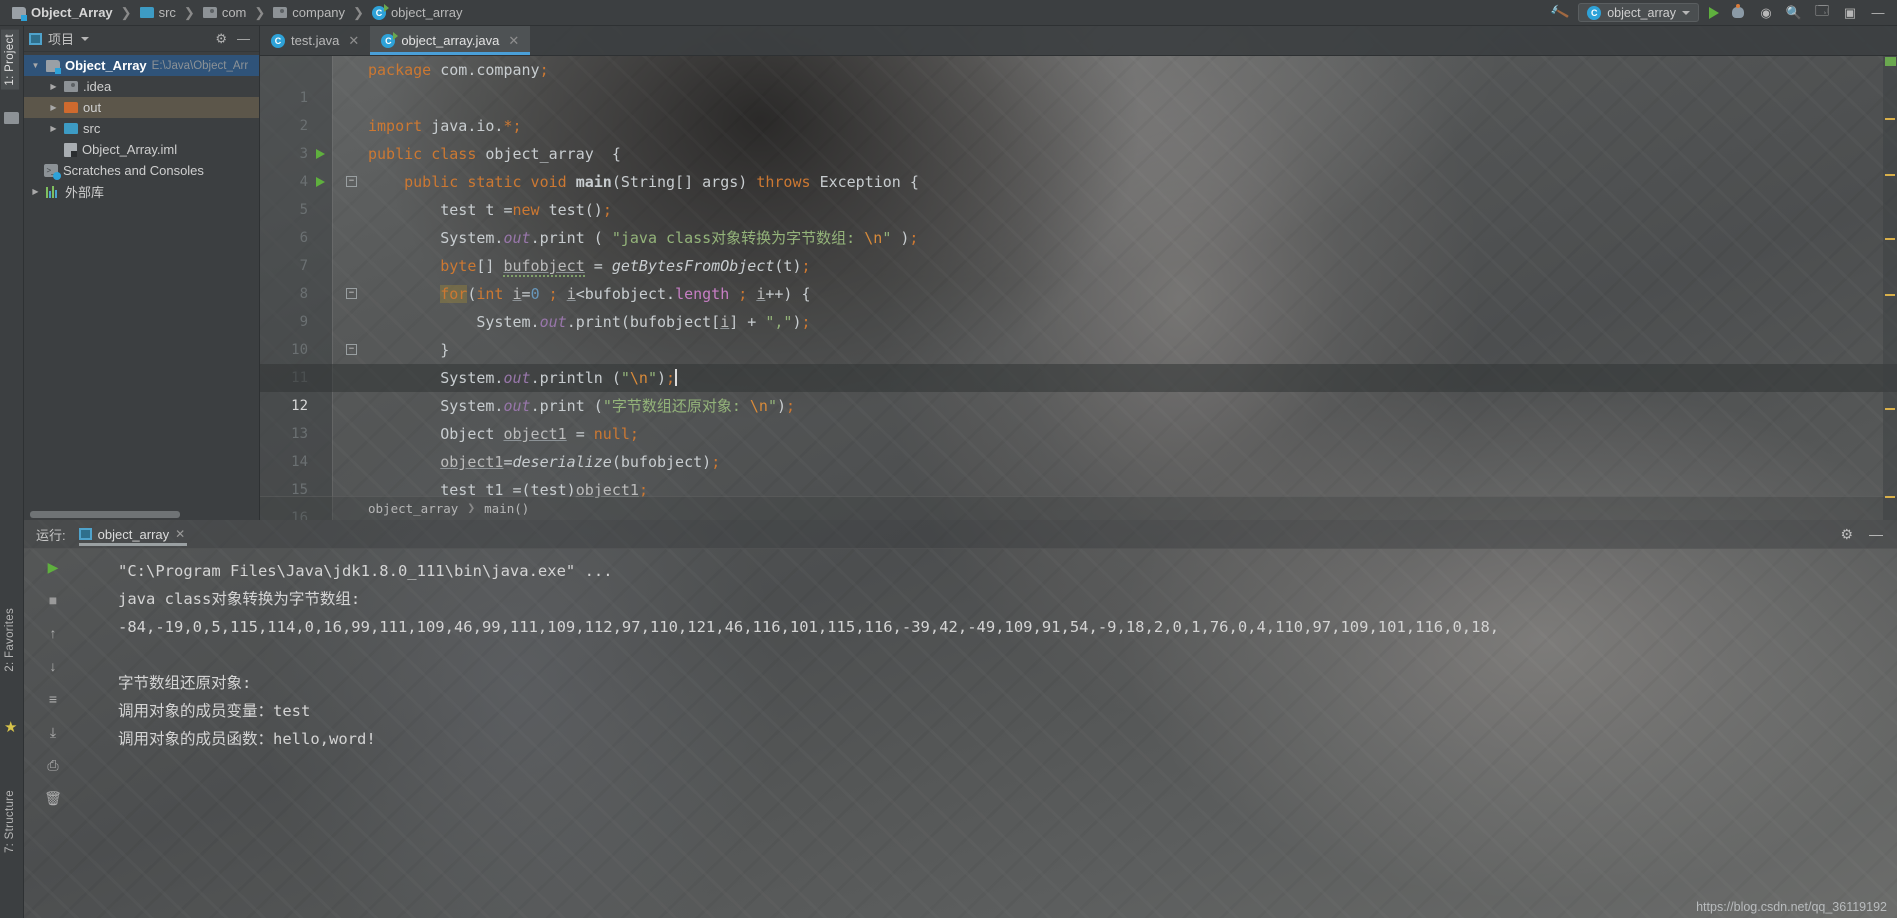 The image size is (1897, 918). I want to click on package-icon, so click(209, 12).